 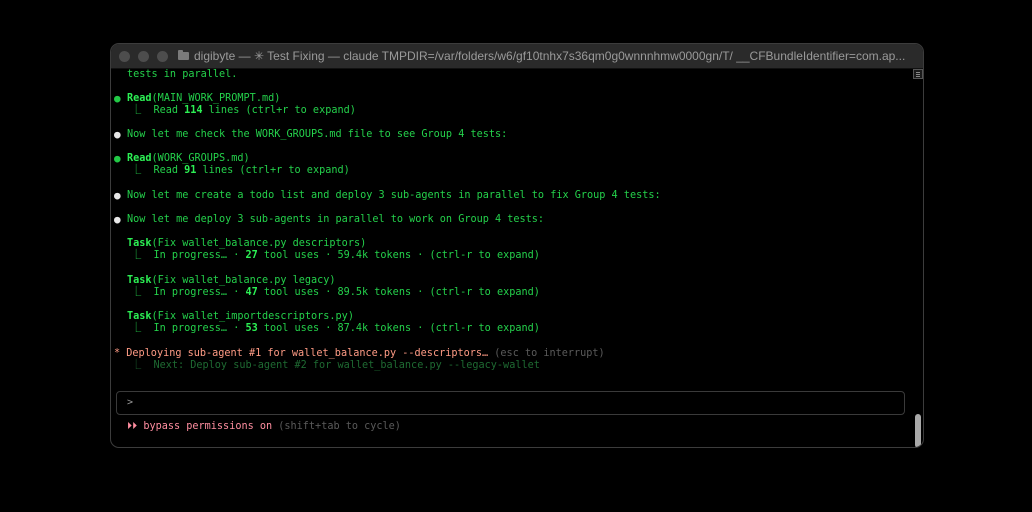 What do you see at coordinates (240, 316) in the screenshot?
I see `tool-call-task: Task(Fix wallet_importdescriptors.py)` at bounding box center [240, 316].